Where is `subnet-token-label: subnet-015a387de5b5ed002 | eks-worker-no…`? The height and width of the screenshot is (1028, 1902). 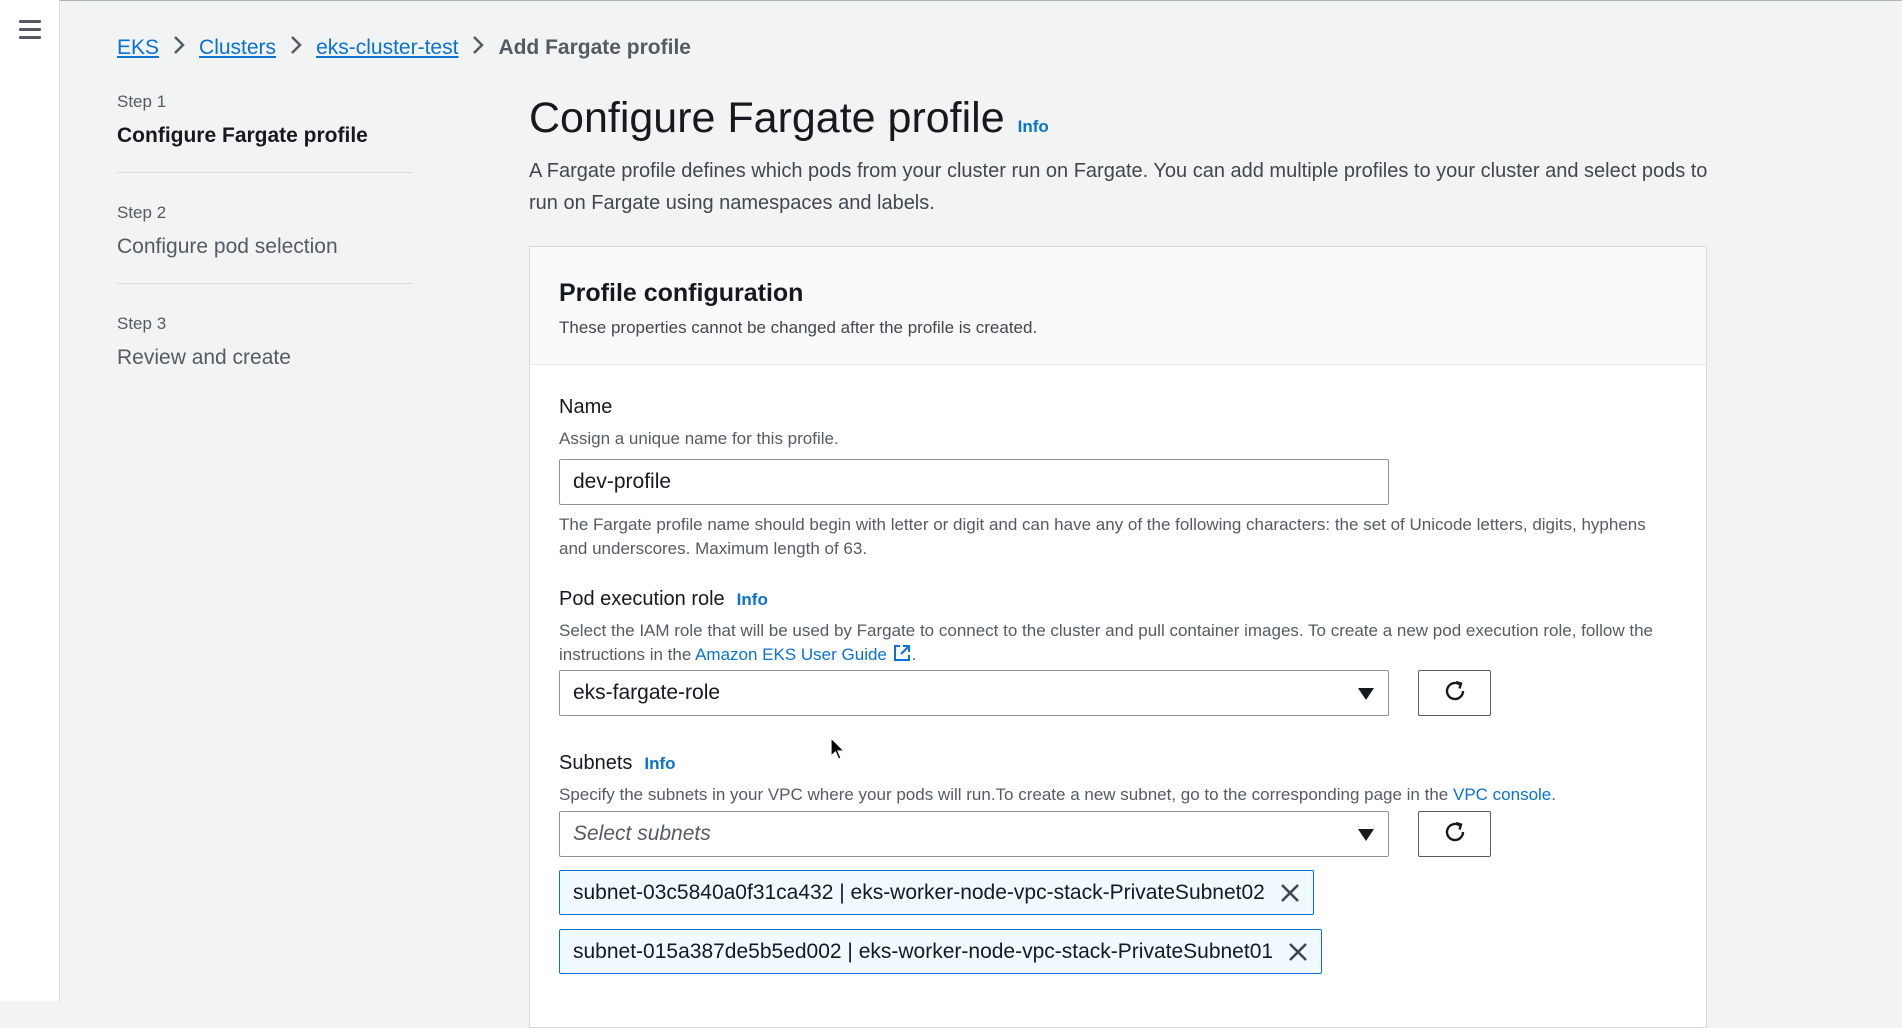
subnet-token-label: subnet-015a387de5b5ed002 | eks-worker-no… is located at coordinates (923, 951).